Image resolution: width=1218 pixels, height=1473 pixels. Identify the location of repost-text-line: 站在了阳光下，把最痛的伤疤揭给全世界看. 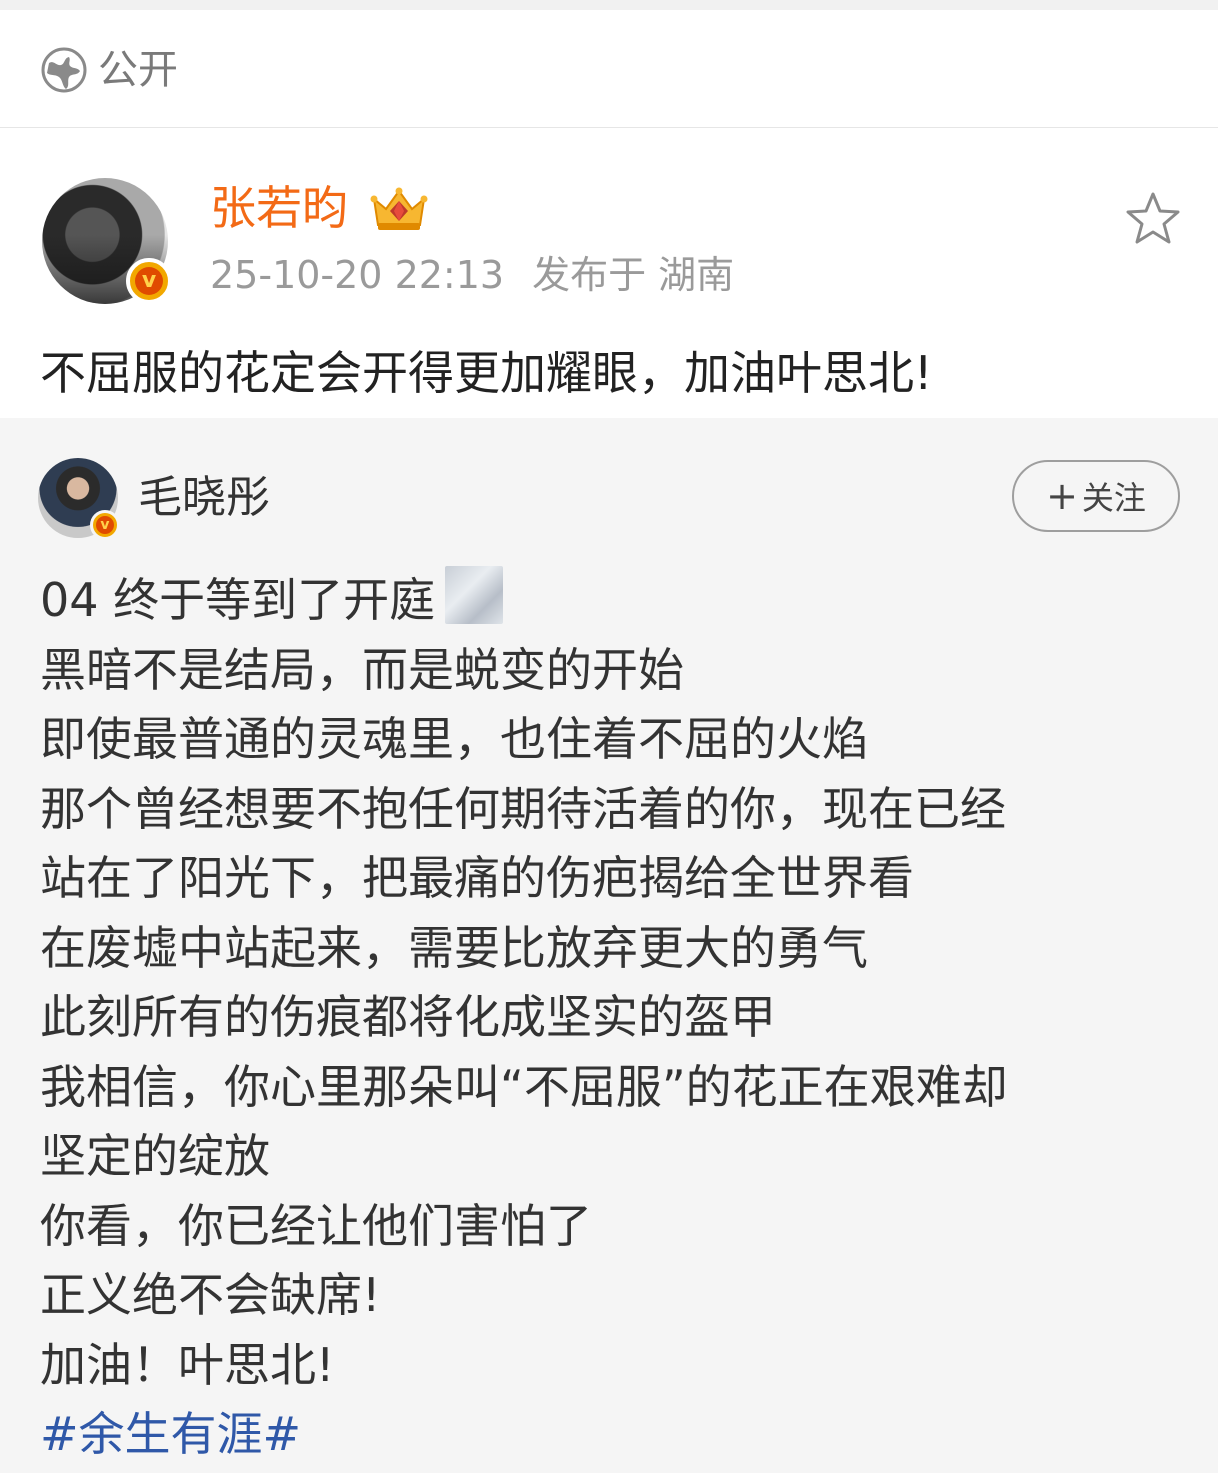
(477, 878).